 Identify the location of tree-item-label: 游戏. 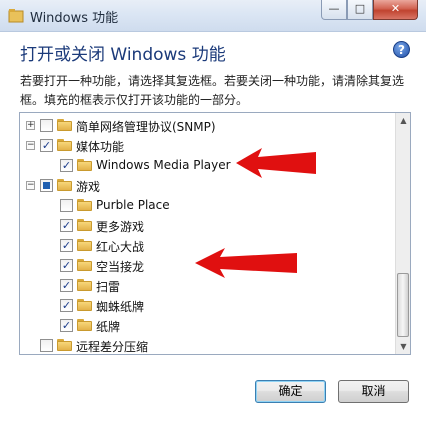
(88, 187).